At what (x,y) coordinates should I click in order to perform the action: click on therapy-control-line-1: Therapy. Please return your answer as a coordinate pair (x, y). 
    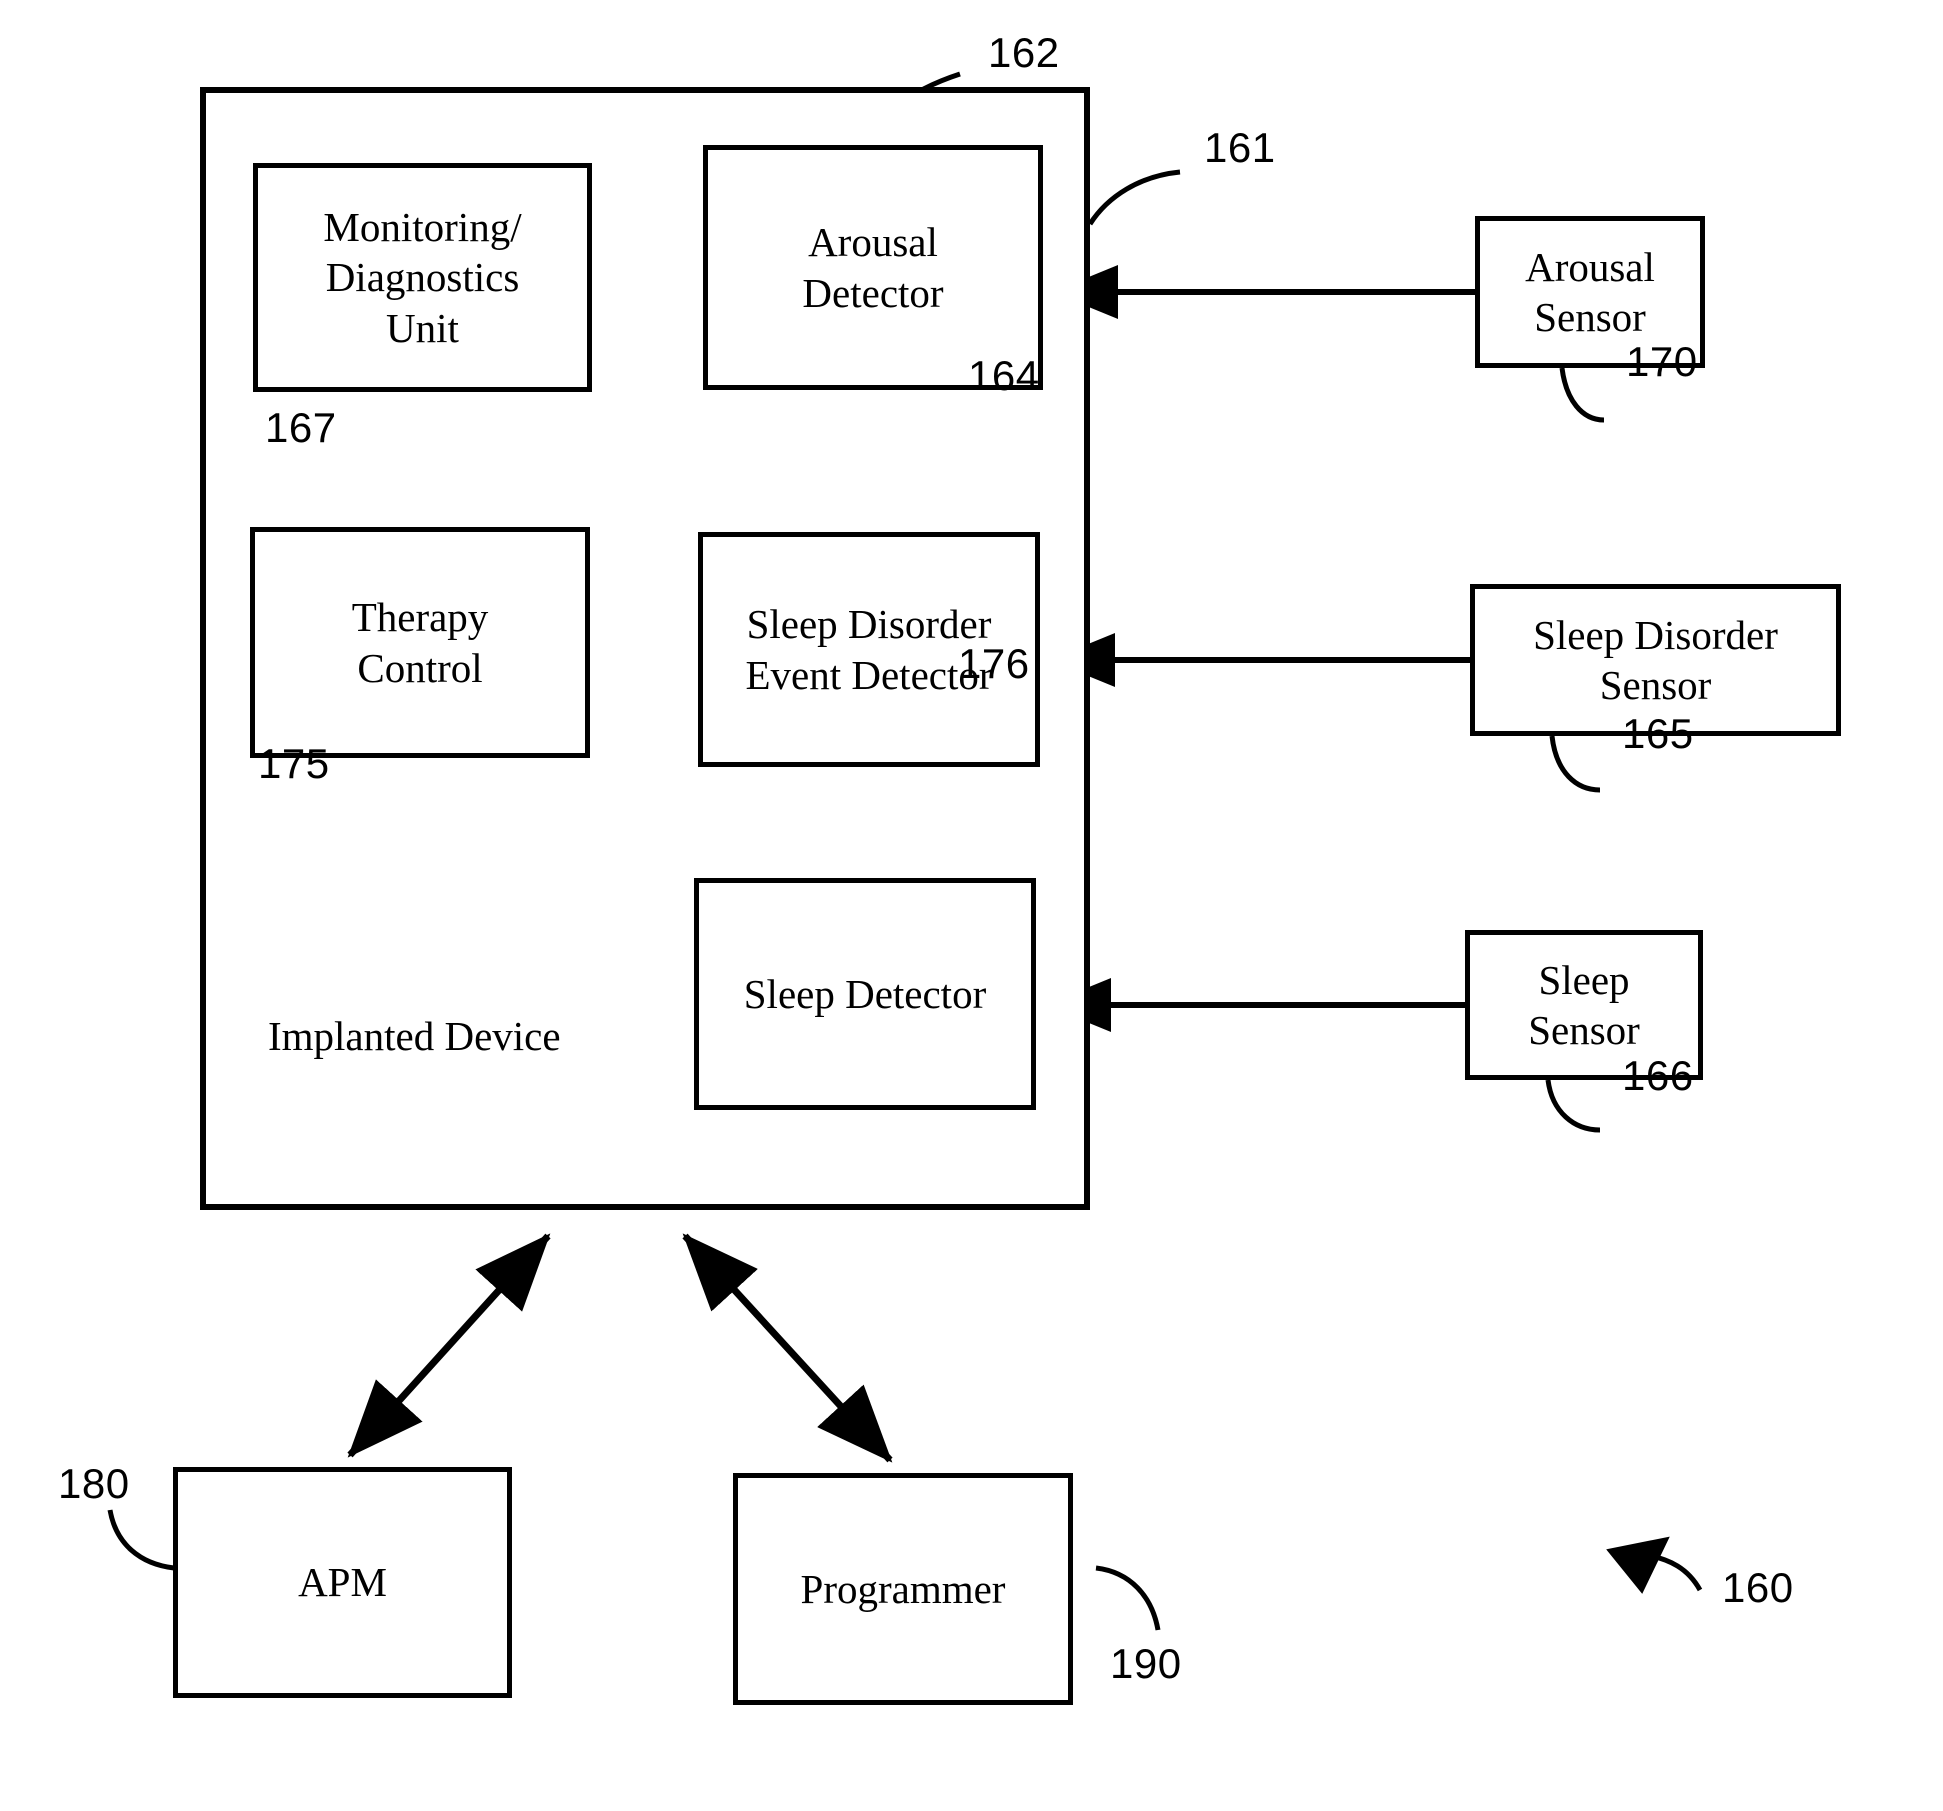
    Looking at the image, I should click on (420, 617).